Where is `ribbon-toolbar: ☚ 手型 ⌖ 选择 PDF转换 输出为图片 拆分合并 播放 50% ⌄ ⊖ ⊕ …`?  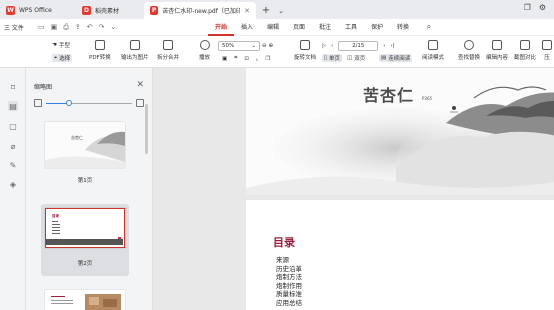
ribbon-toolbar: ☚ 手型 ⌖ 选择 PDF转换 输出为图片 拆分合并 播放 50% ⌄ ⊖ ⊕ … is located at coordinates (277, 52).